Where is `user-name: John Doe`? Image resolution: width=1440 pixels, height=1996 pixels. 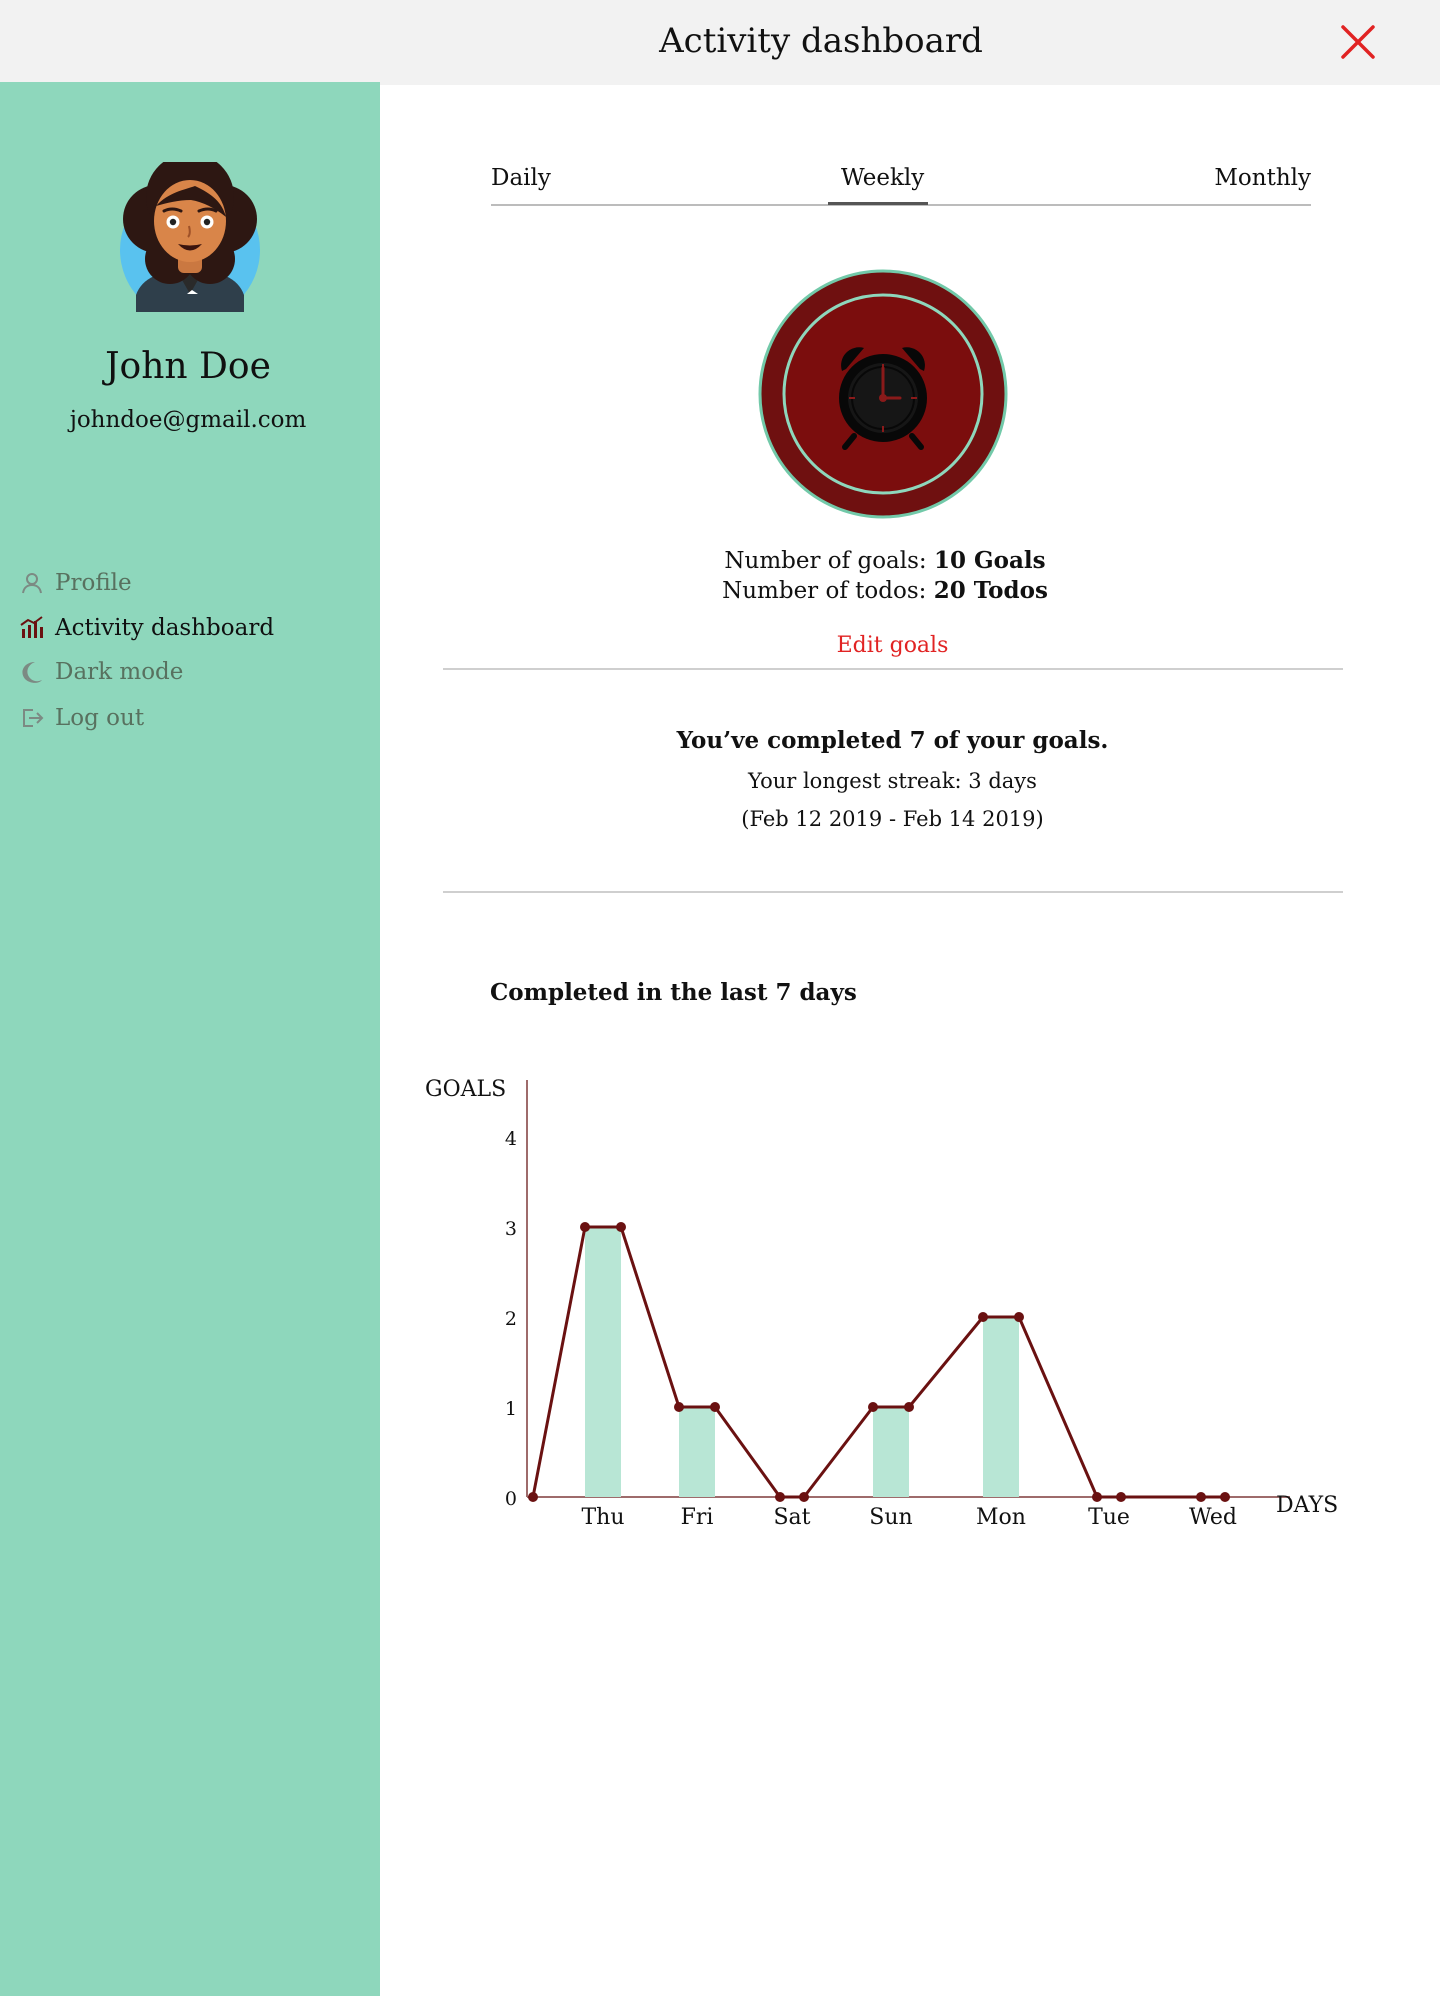 user-name: John Doe is located at coordinates (188, 366).